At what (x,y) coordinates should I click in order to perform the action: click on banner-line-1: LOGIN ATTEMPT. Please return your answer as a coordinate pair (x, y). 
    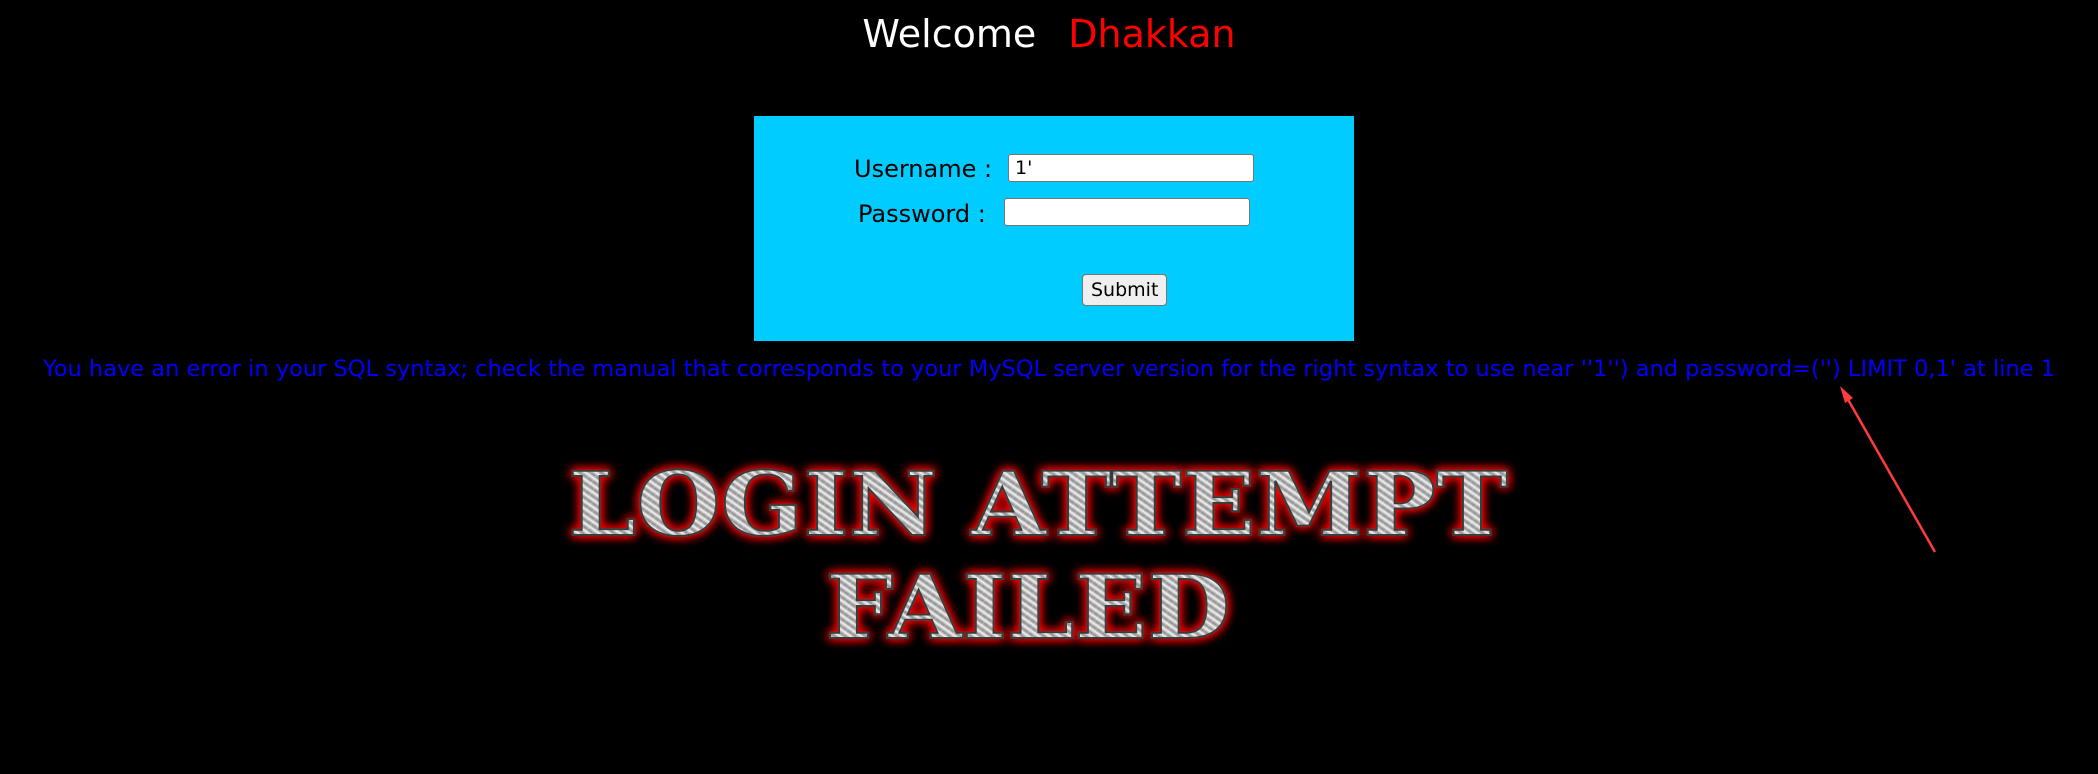
    Looking at the image, I should click on (1038, 504).